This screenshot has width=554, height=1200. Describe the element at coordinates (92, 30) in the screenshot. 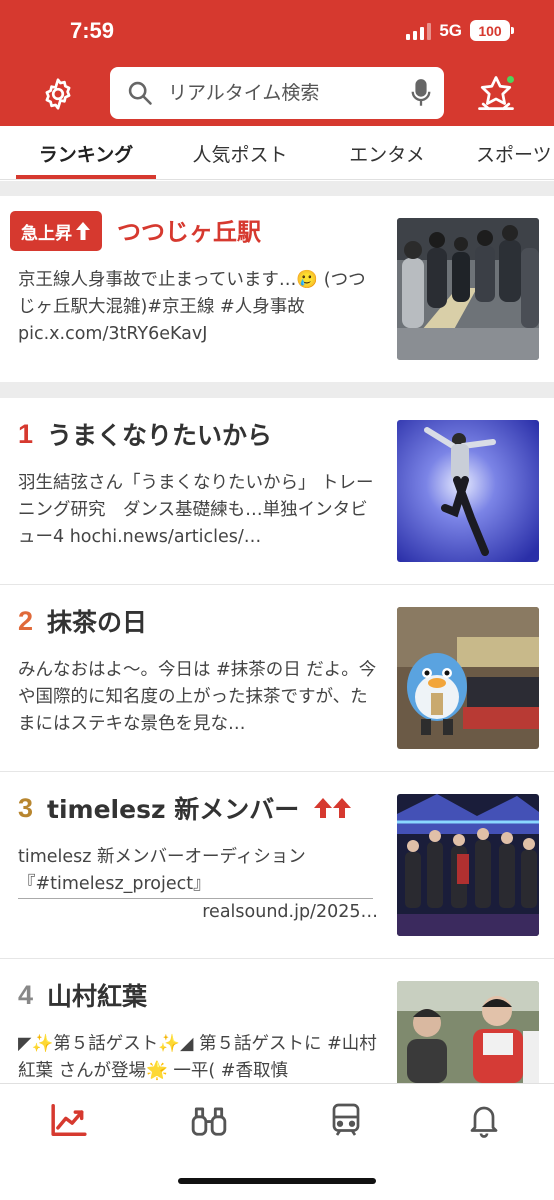

I see `status-time: 7:59` at that location.